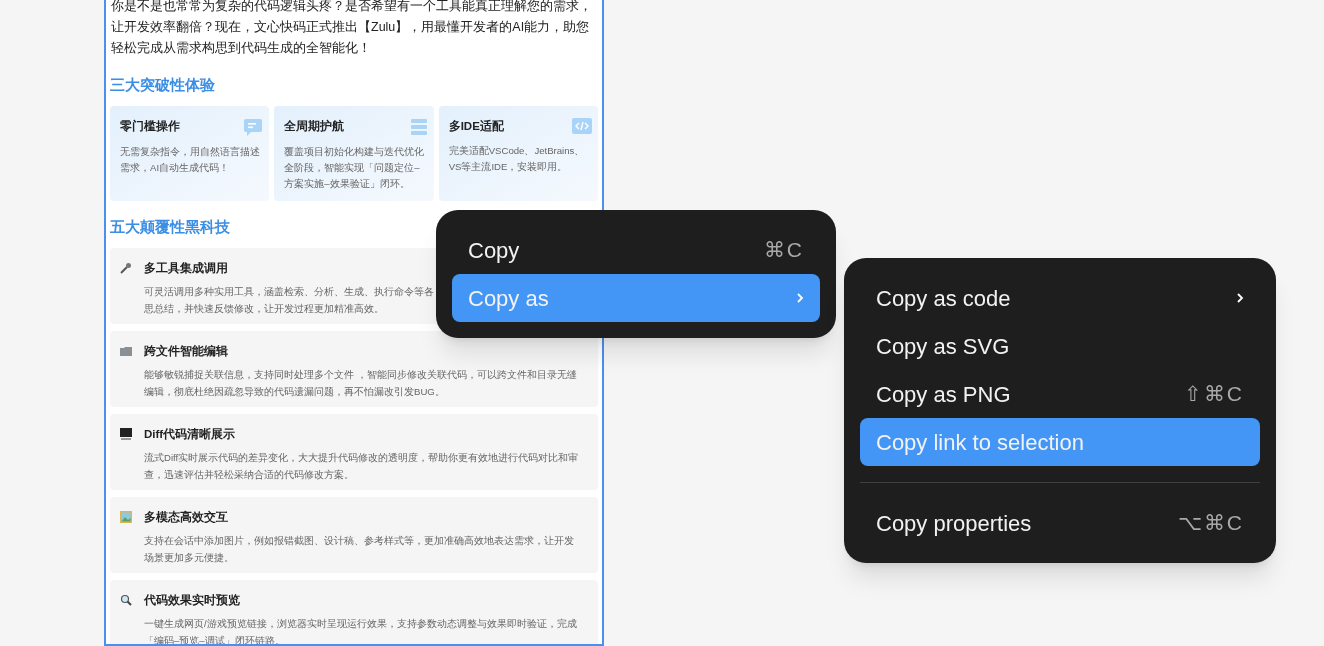 The height and width of the screenshot is (646, 1324). What do you see at coordinates (126, 600) in the screenshot?
I see `search-icon` at bounding box center [126, 600].